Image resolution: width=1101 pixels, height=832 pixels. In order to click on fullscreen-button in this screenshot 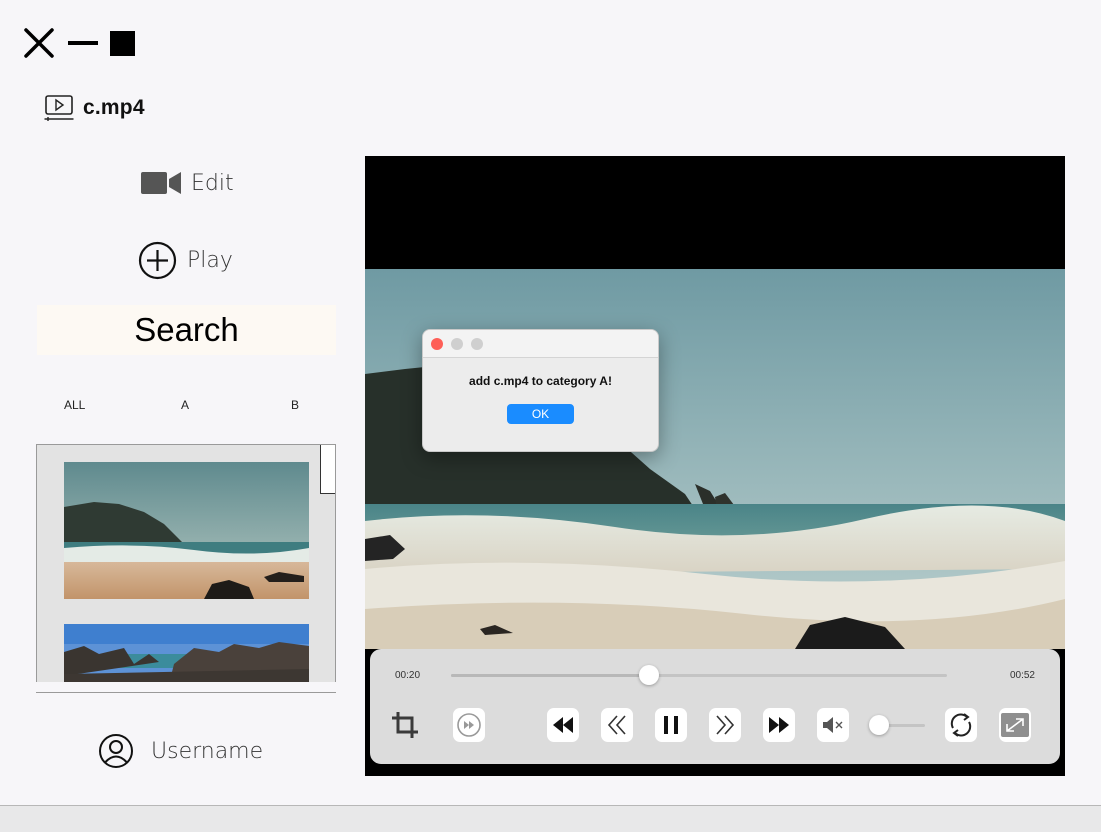, I will do `click(1015, 725)`.